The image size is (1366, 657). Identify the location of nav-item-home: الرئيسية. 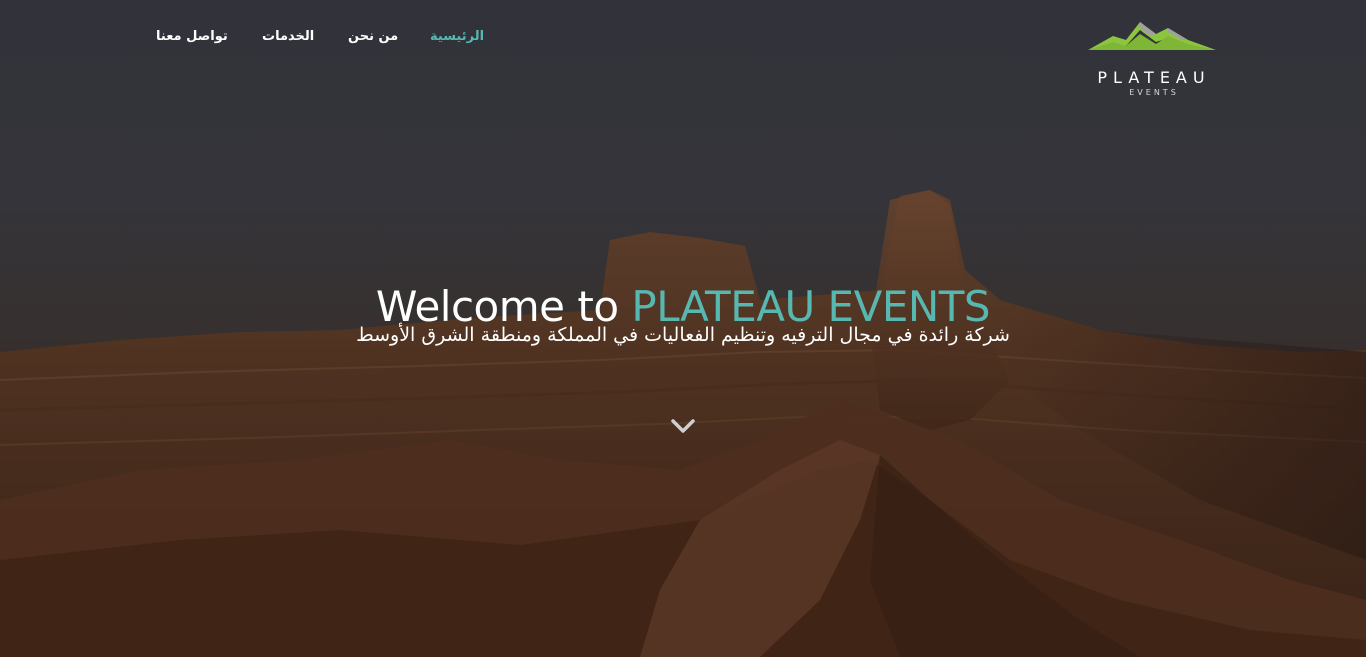
(457, 36).